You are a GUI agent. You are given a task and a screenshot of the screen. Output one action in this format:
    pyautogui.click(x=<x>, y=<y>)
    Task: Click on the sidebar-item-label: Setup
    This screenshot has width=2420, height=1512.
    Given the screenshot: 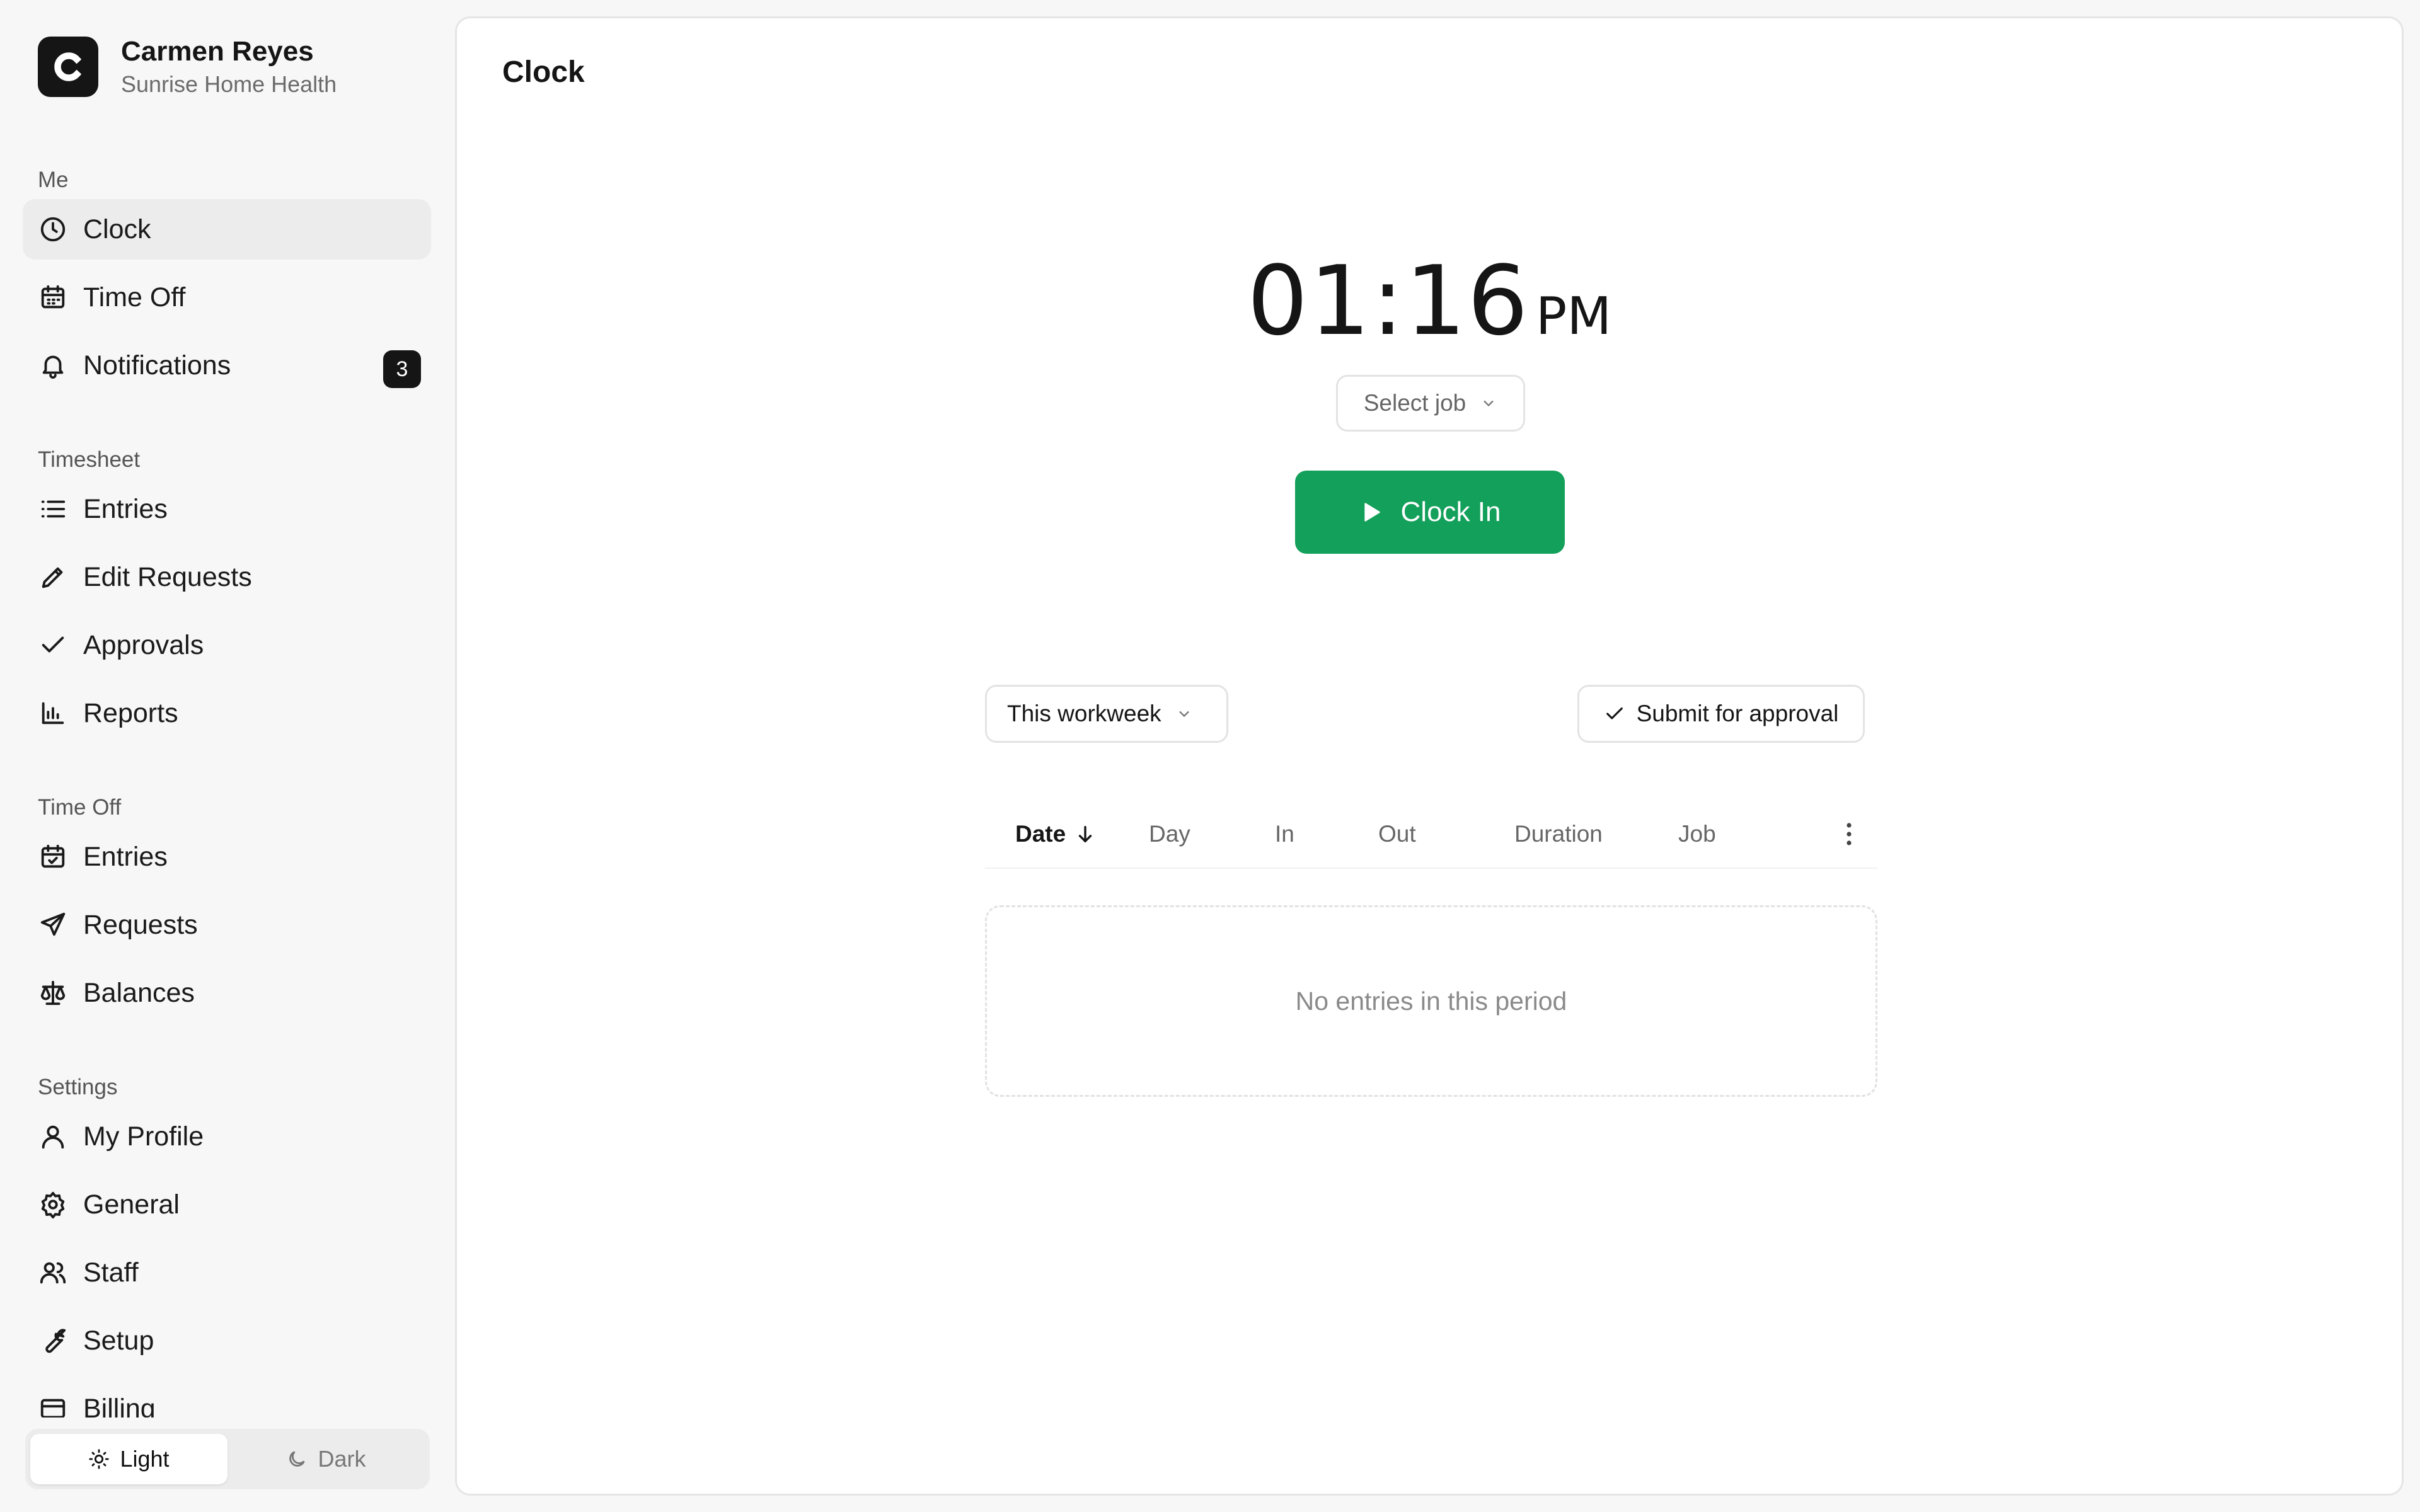 What is the action you would take?
    pyautogui.click(x=119, y=1340)
    